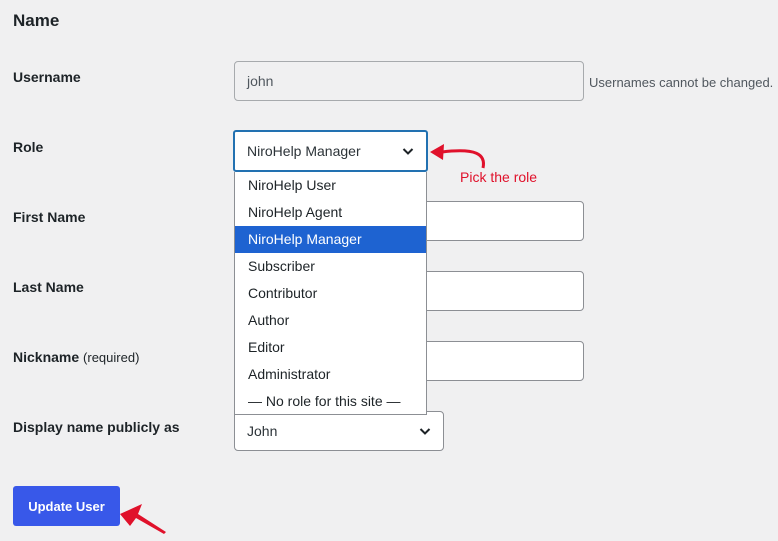 This screenshot has height=541, width=778. Describe the element at coordinates (330, 374) in the screenshot. I see `role-option: Administrator` at that location.